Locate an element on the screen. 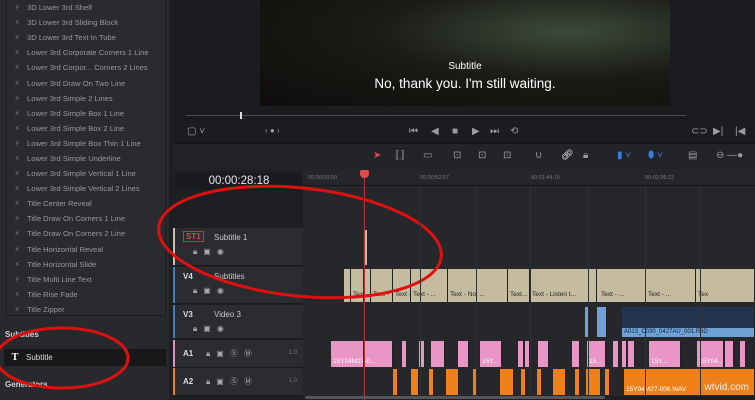 This screenshot has height=400, width=755. flag-icon: ▮ ˅ is located at coordinates (624, 155).